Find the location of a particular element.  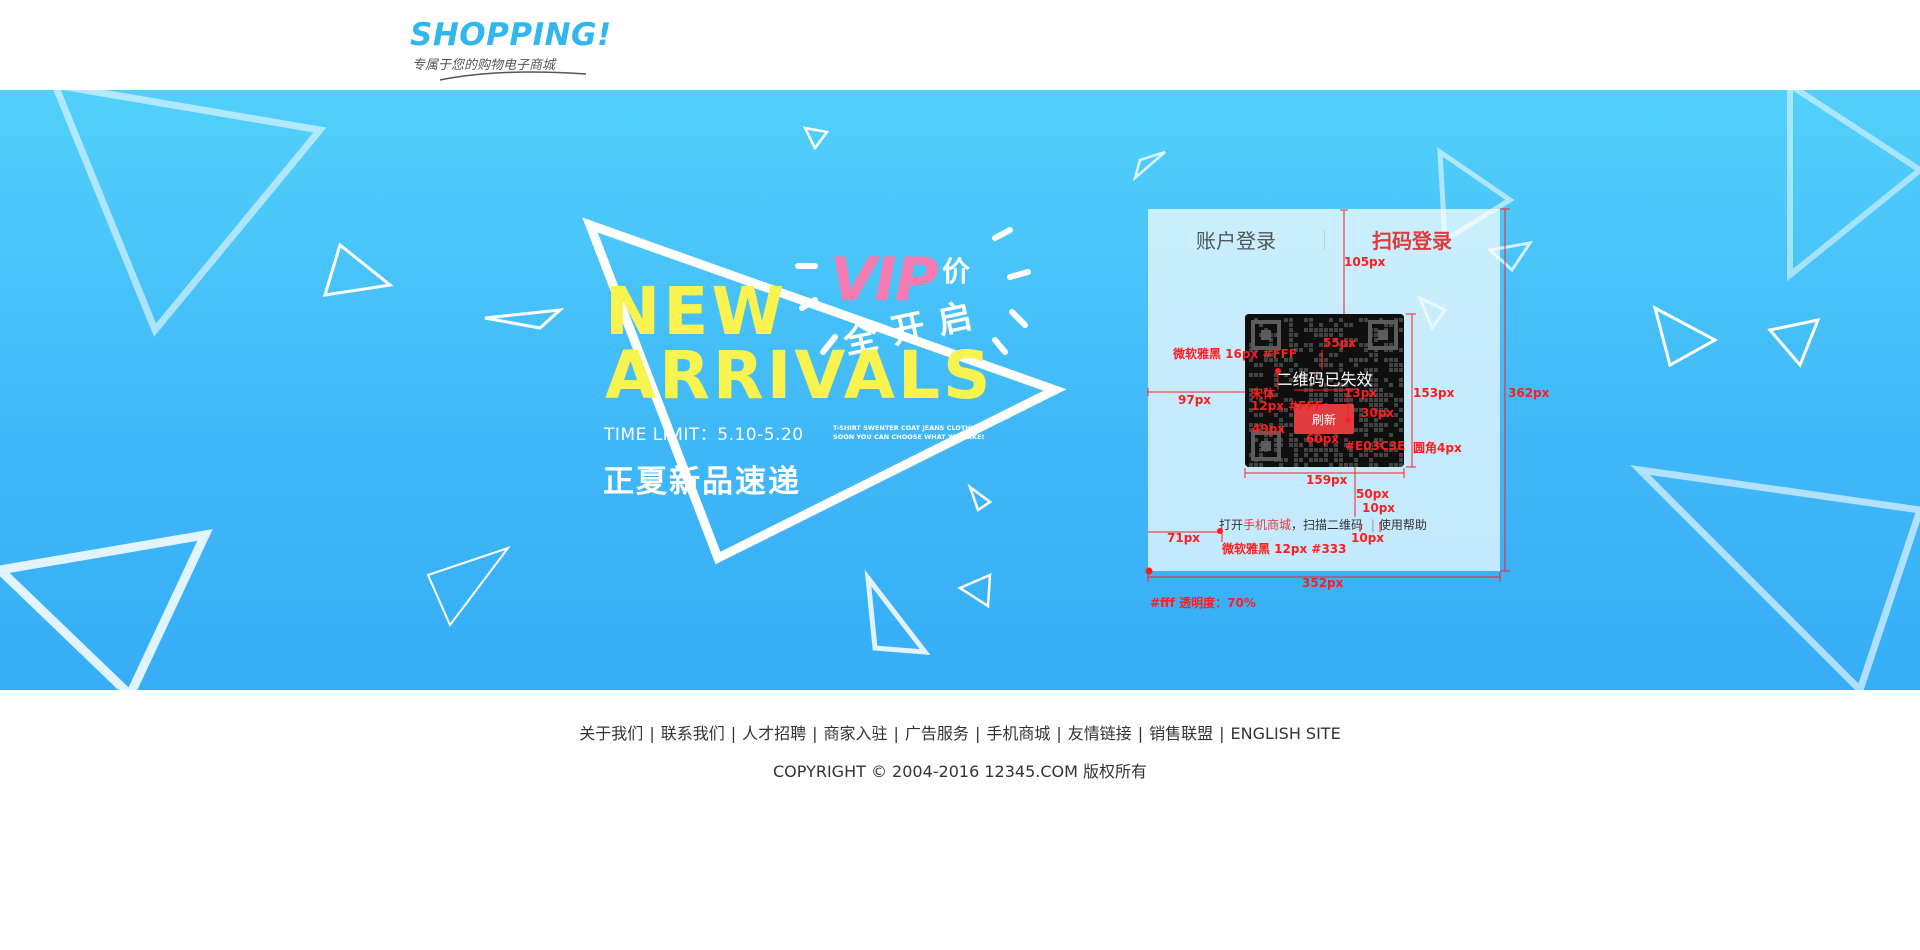

annotation-font-12px-333: 微软雅黑 12px #333 is located at coordinates (1284, 549).